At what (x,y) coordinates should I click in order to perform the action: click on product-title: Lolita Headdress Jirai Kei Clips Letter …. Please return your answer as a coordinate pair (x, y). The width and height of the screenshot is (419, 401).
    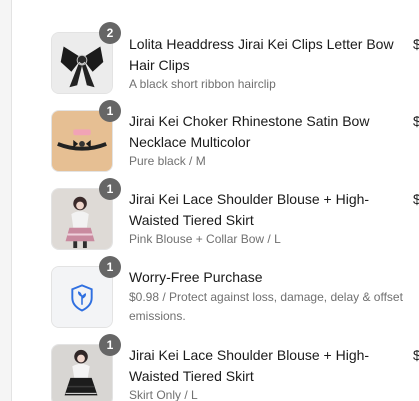
    Looking at the image, I should click on (261, 54).